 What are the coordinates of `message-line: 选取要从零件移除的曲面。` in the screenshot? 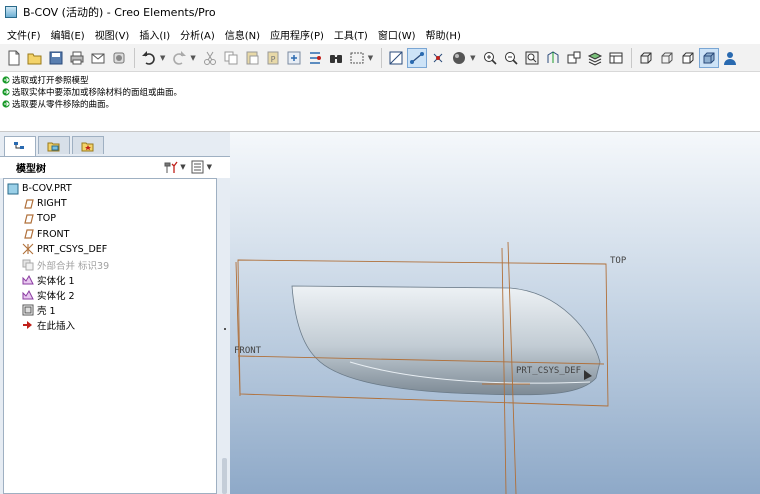 It's located at (380, 104).